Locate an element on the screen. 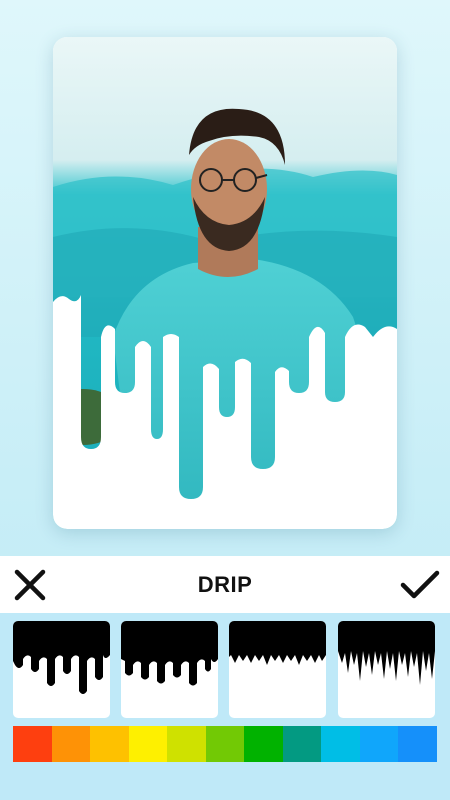 This screenshot has height=800, width=450. checkmark-icon is located at coordinates (420, 584).